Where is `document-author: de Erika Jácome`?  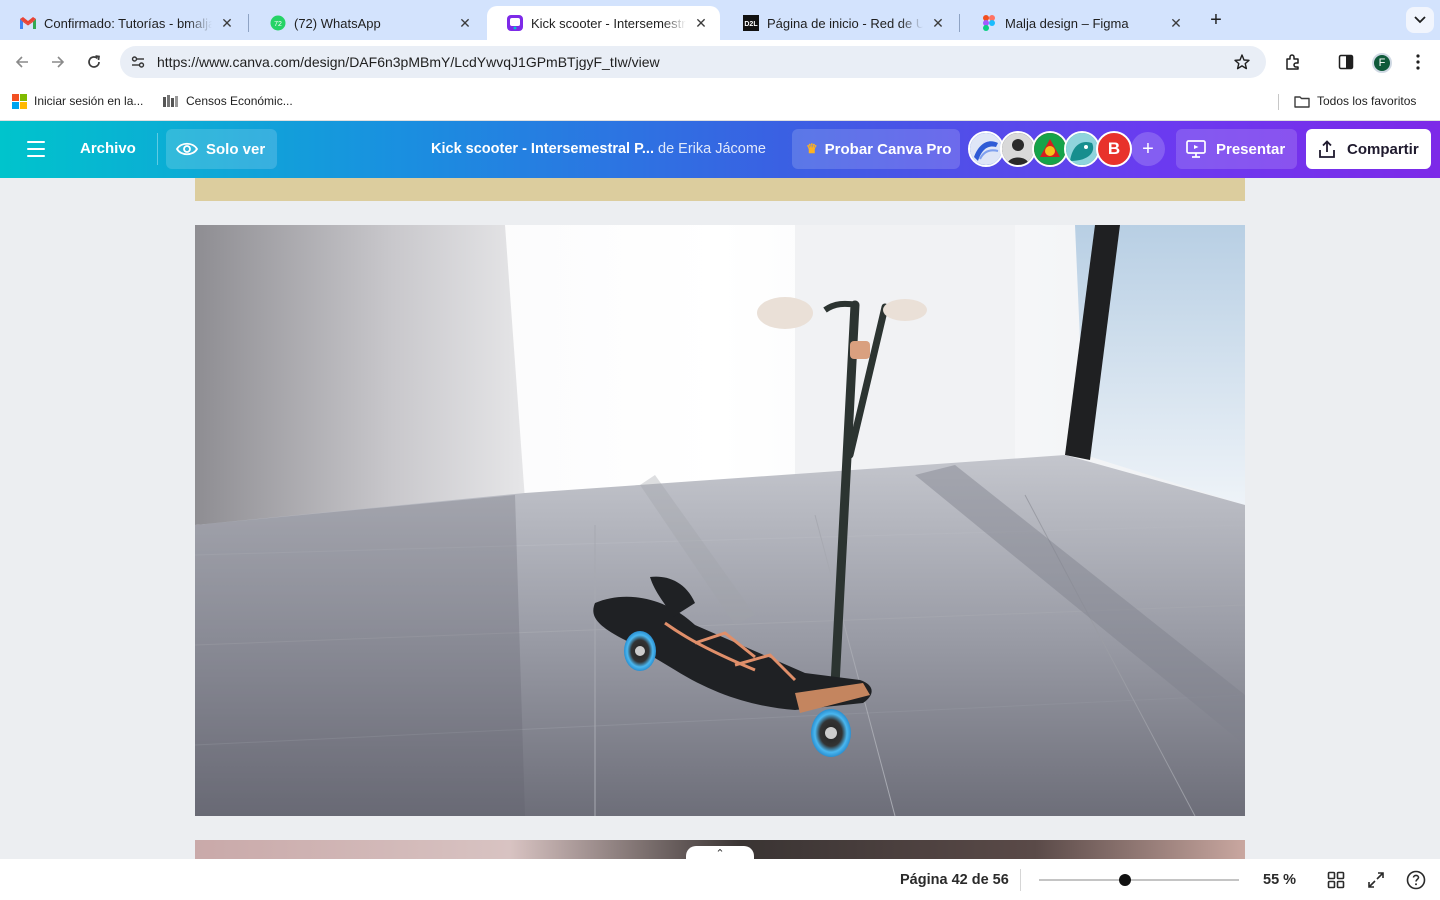
document-author: de Erika Jácome is located at coordinates (712, 149).